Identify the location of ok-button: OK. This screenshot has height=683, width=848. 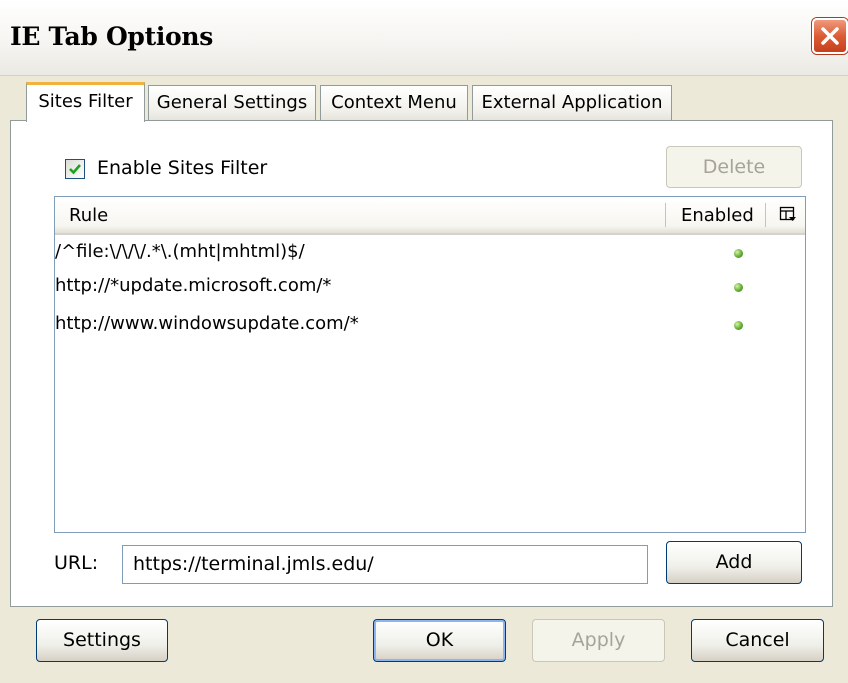
(439, 640).